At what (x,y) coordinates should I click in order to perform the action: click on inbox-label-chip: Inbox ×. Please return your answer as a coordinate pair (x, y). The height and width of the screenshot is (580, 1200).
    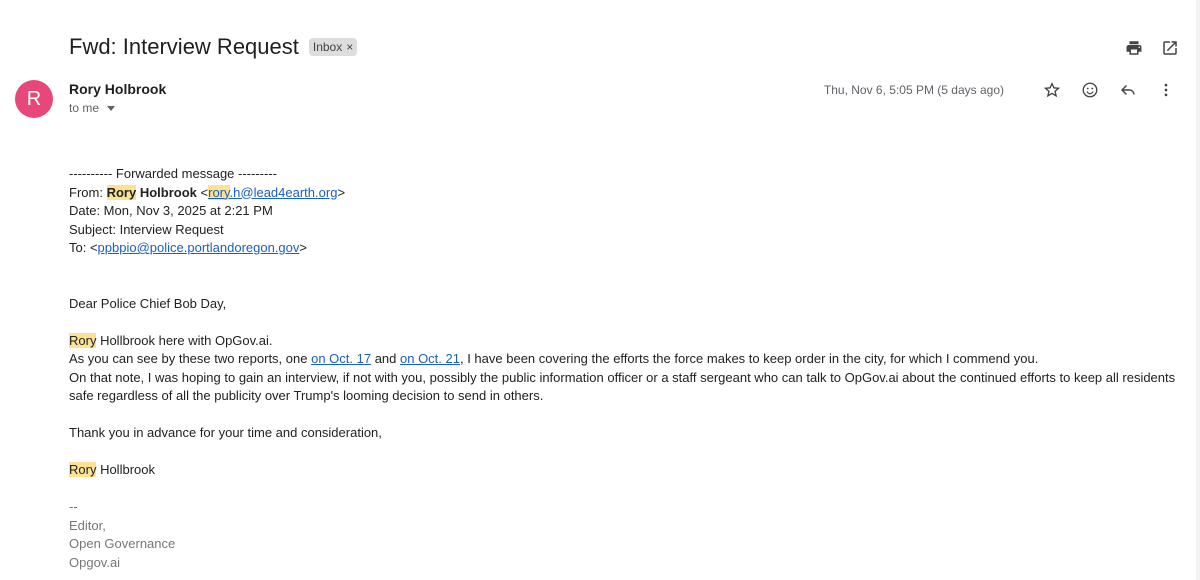
    Looking at the image, I should click on (333, 47).